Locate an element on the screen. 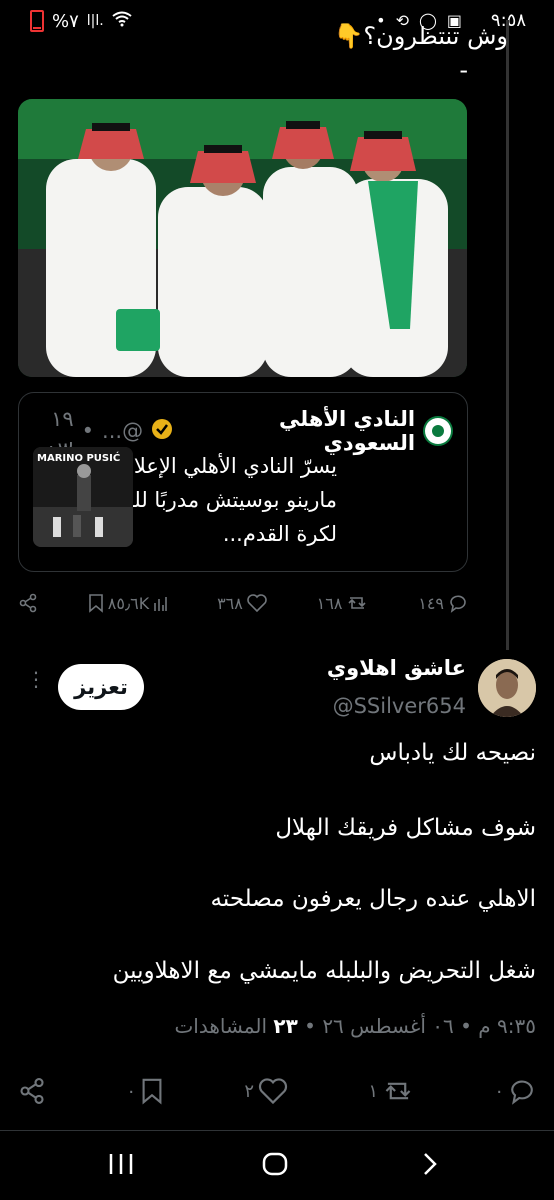  previous-tweet-actions: ٨٥٫٦K ٣٦٨ ١٦٨ ١٤٩ is located at coordinates (243, 603).